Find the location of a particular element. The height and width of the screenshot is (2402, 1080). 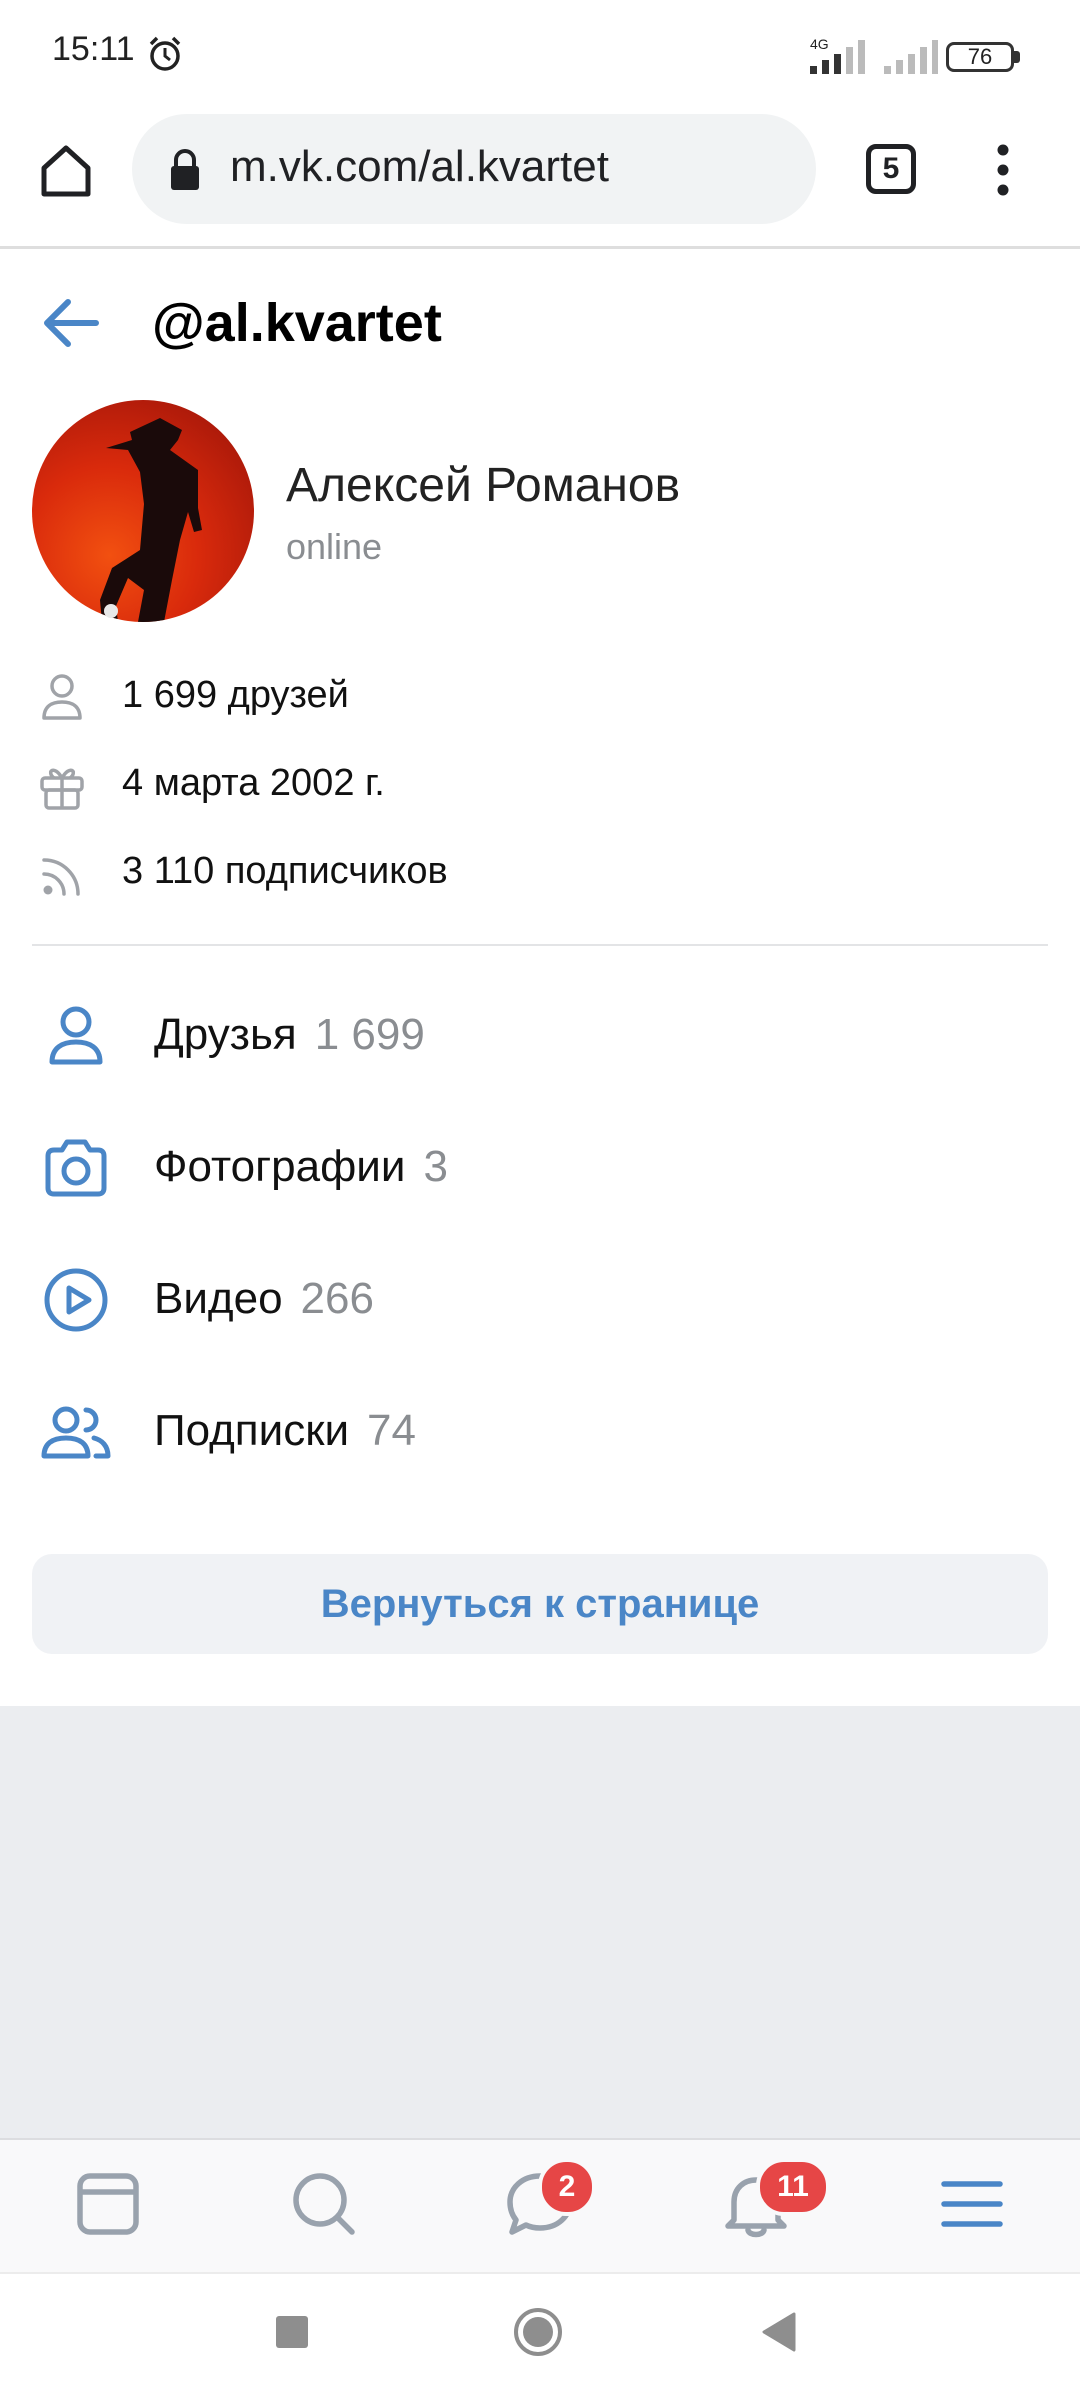

menu-label-friends: Друзья 1 699 is located at coordinates (289, 1034).